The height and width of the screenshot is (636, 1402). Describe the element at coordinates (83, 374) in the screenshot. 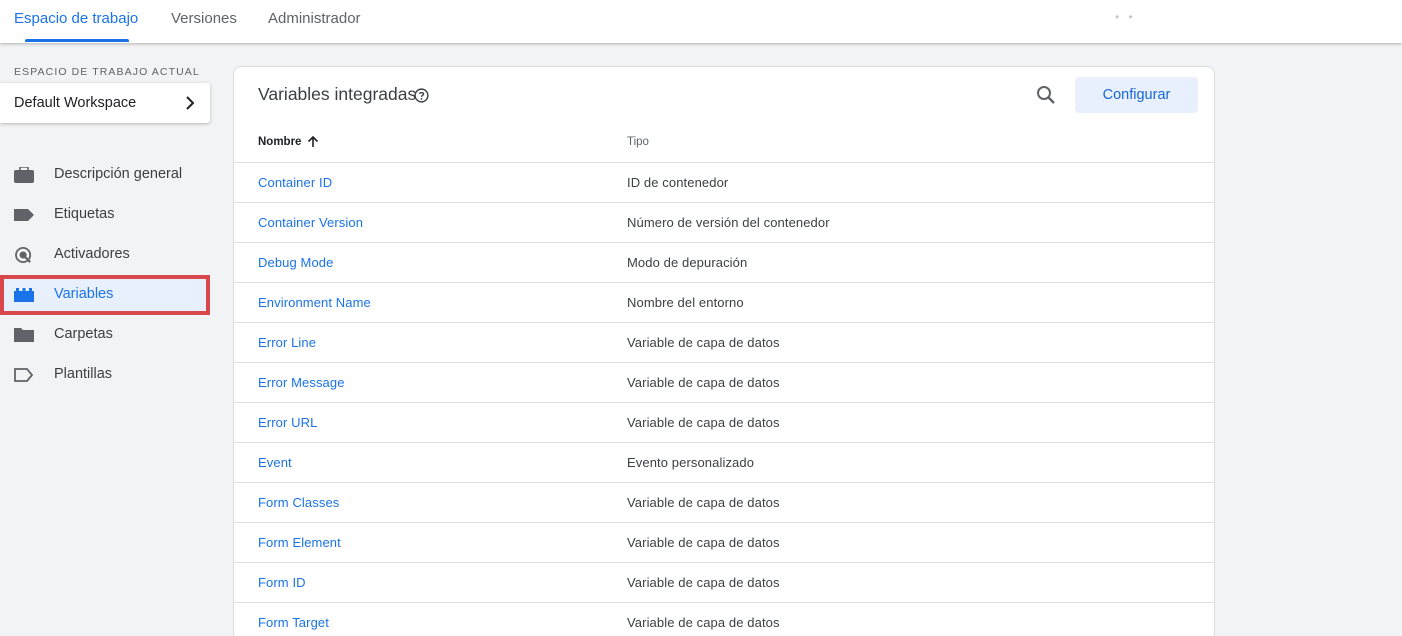

I see `sidebar-item-label: Plantillas` at that location.